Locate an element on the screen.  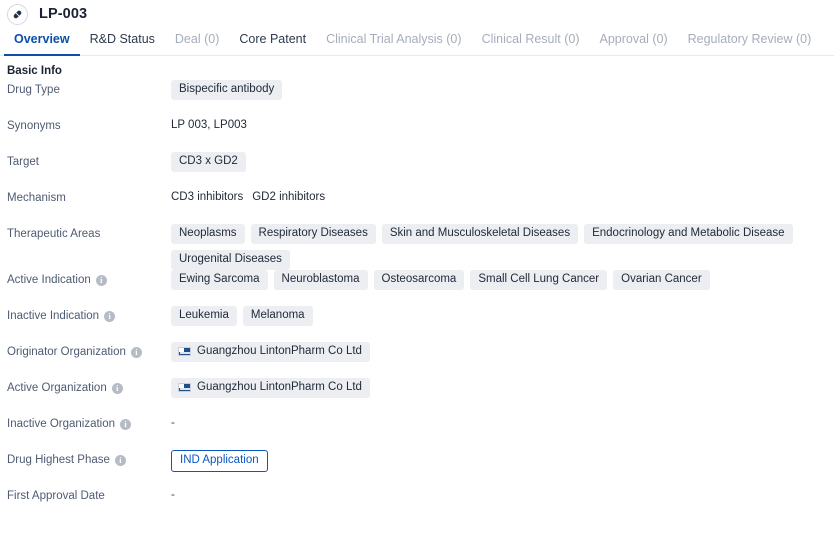
status-badge-ind-application: IND Application is located at coordinates (219, 461).